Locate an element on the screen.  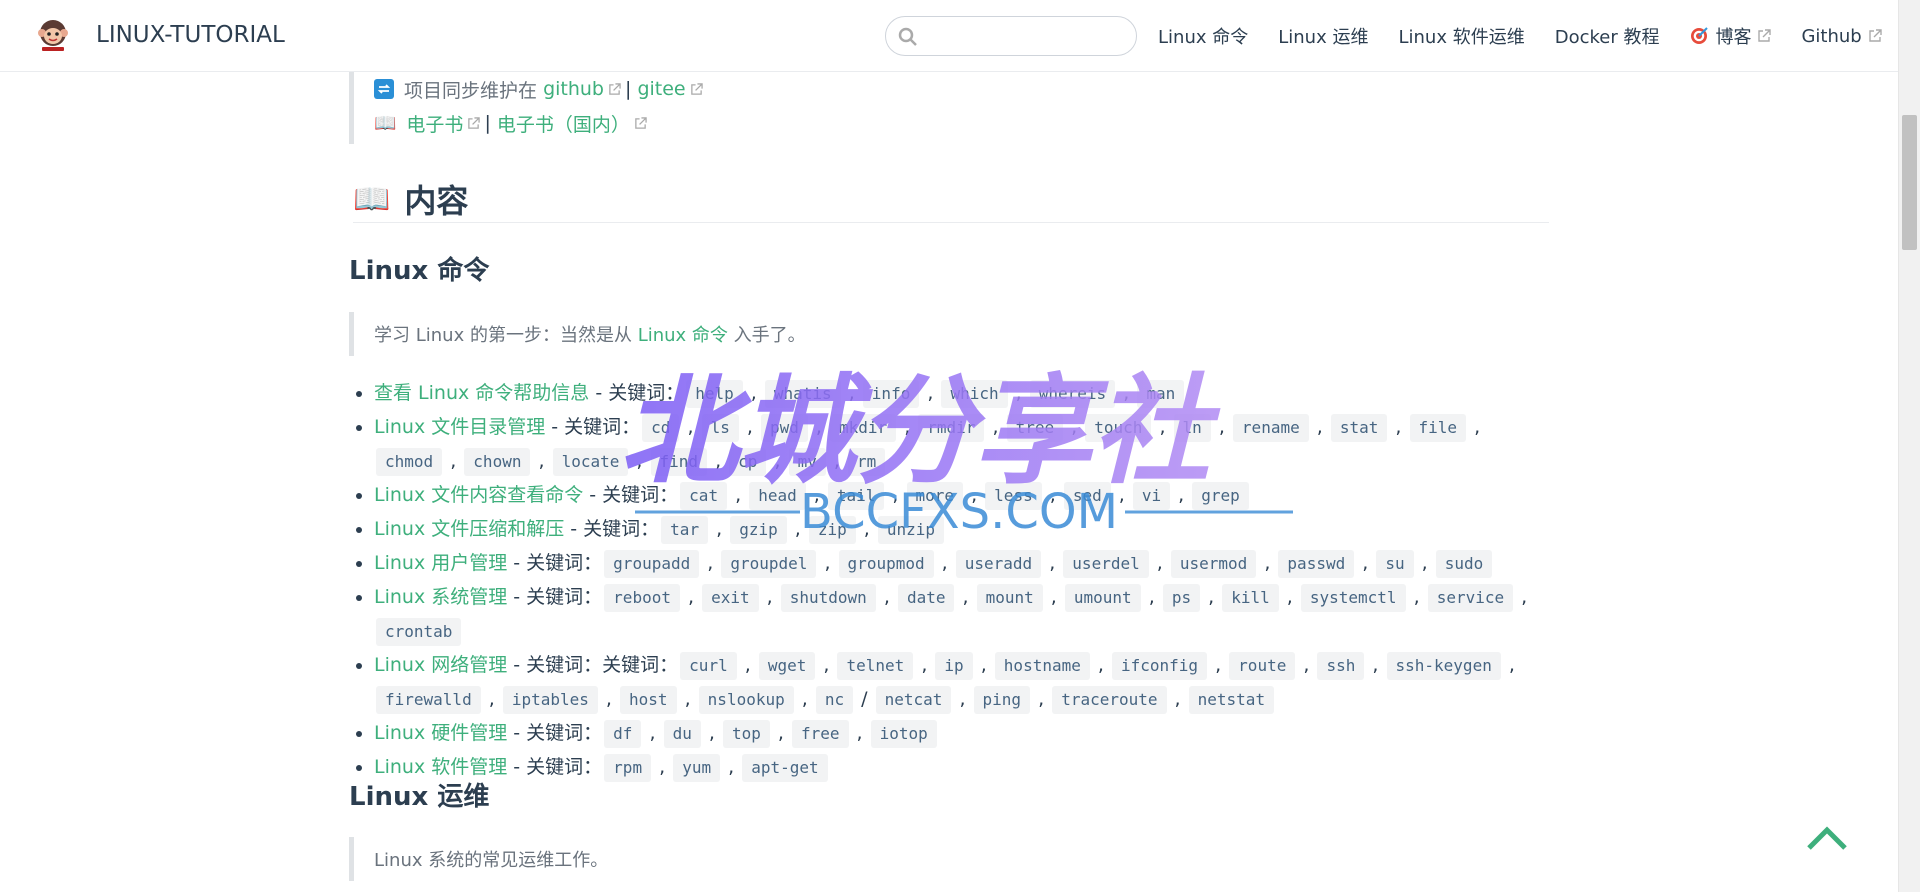
keyword-code: locate is located at coordinates (590, 462).